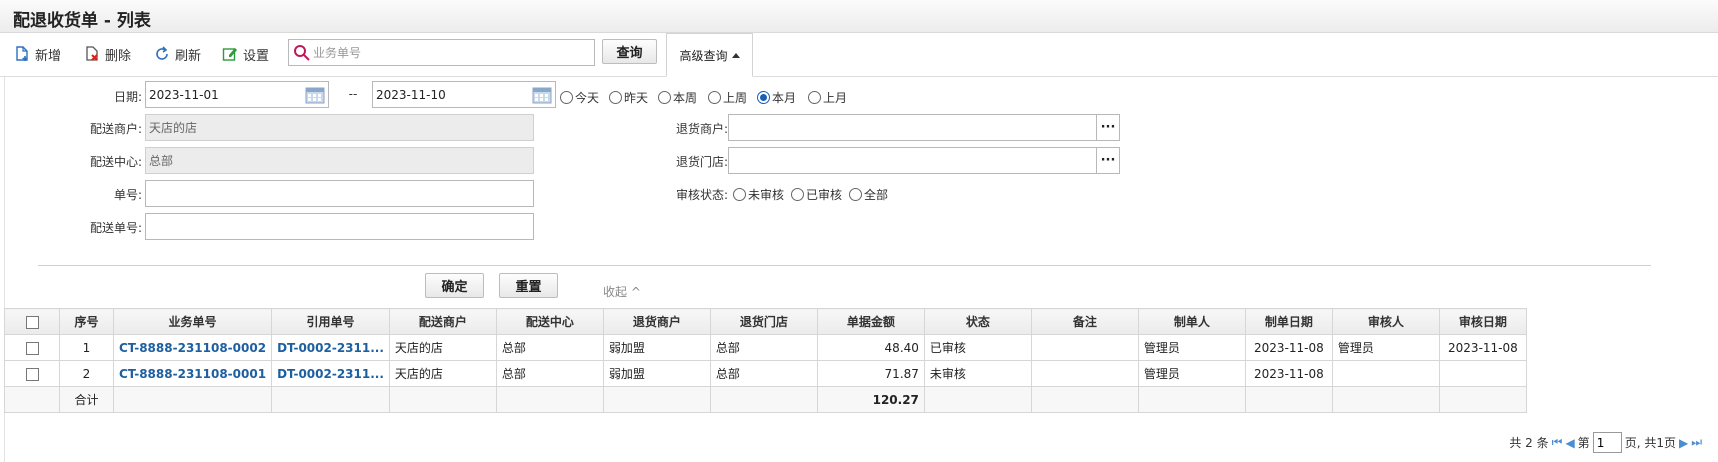  Describe the element at coordinates (192, 347) in the screenshot. I see `cell-order-link: CT-8888-231108-0002` at that location.